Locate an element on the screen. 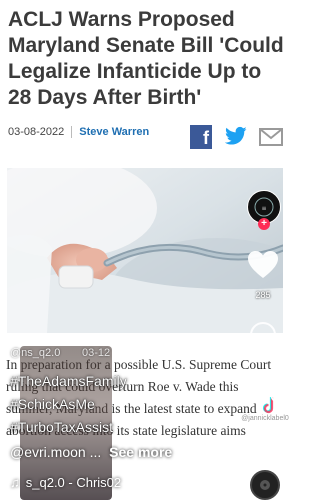  avatar-graphic-icon: ≡ is located at coordinates (264, 207).